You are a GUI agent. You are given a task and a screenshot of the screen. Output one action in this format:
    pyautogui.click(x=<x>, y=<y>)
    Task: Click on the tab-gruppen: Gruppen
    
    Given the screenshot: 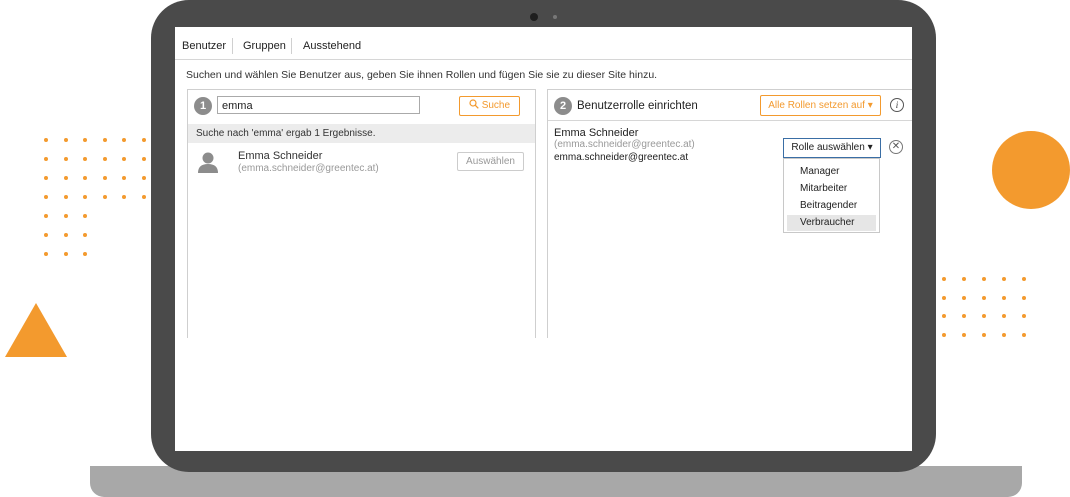 What is the action you would take?
    pyautogui.click(x=264, y=46)
    